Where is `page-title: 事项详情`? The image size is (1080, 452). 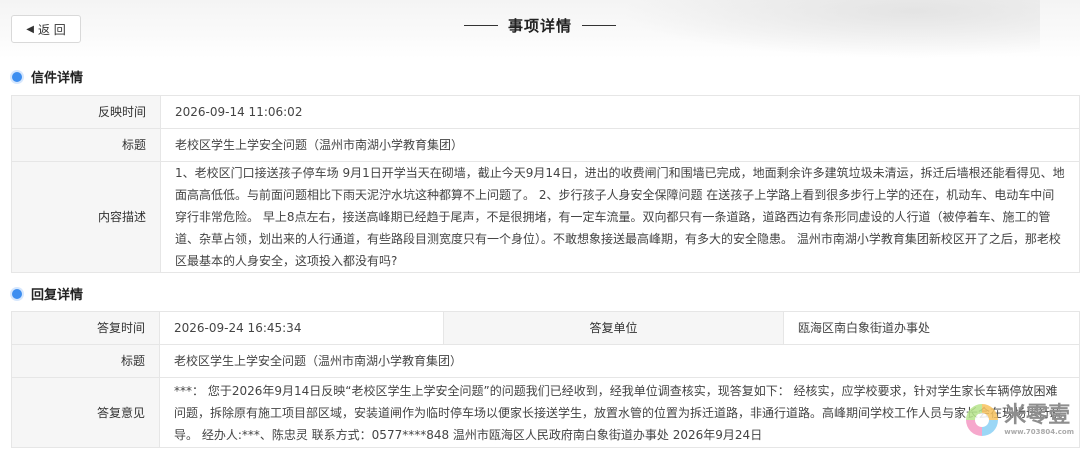 page-title: 事项详情 is located at coordinates (540, 25).